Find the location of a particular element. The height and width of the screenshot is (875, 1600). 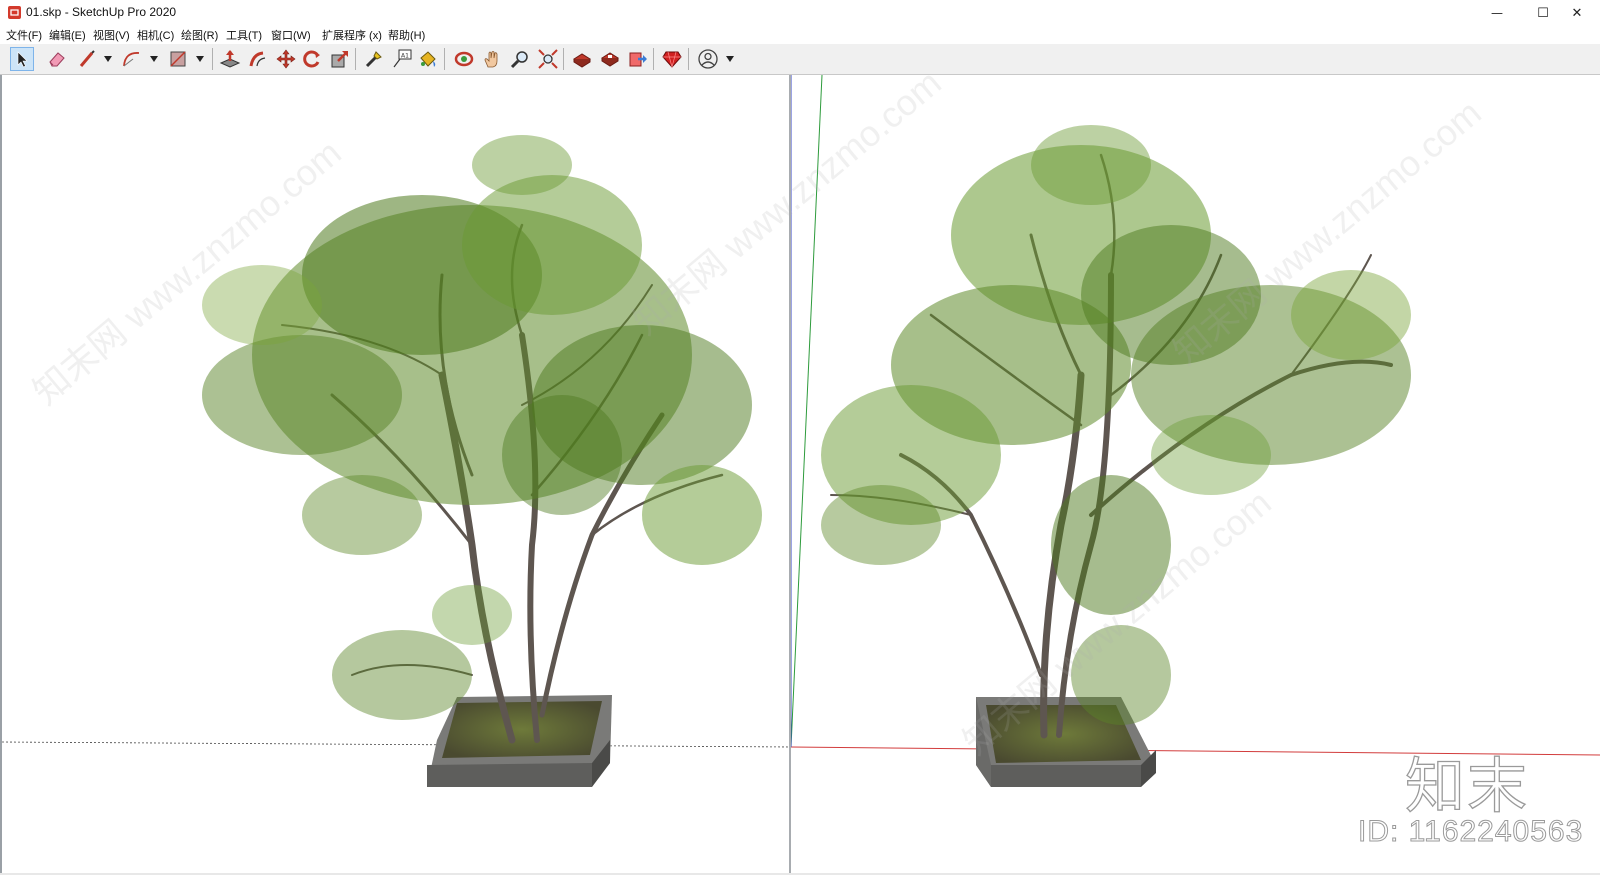

zoom-tool-button is located at coordinates (520, 59).